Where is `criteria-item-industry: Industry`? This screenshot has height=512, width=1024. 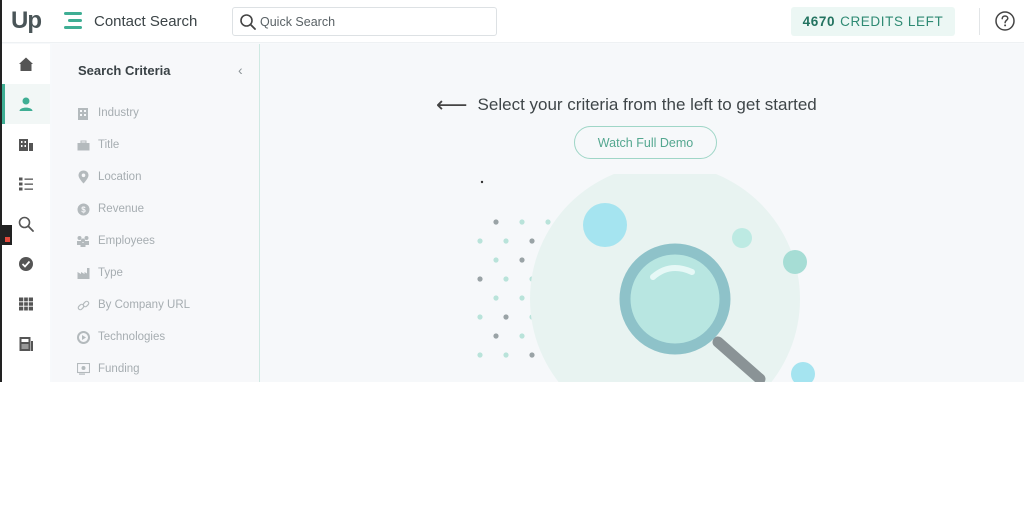 criteria-item-industry: Industry is located at coordinates (107, 113).